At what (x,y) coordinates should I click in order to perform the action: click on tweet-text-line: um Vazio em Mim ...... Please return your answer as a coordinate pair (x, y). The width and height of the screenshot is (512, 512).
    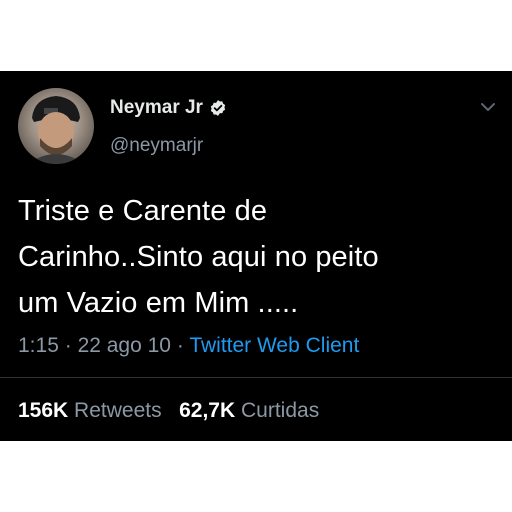
    Looking at the image, I should click on (158, 303).